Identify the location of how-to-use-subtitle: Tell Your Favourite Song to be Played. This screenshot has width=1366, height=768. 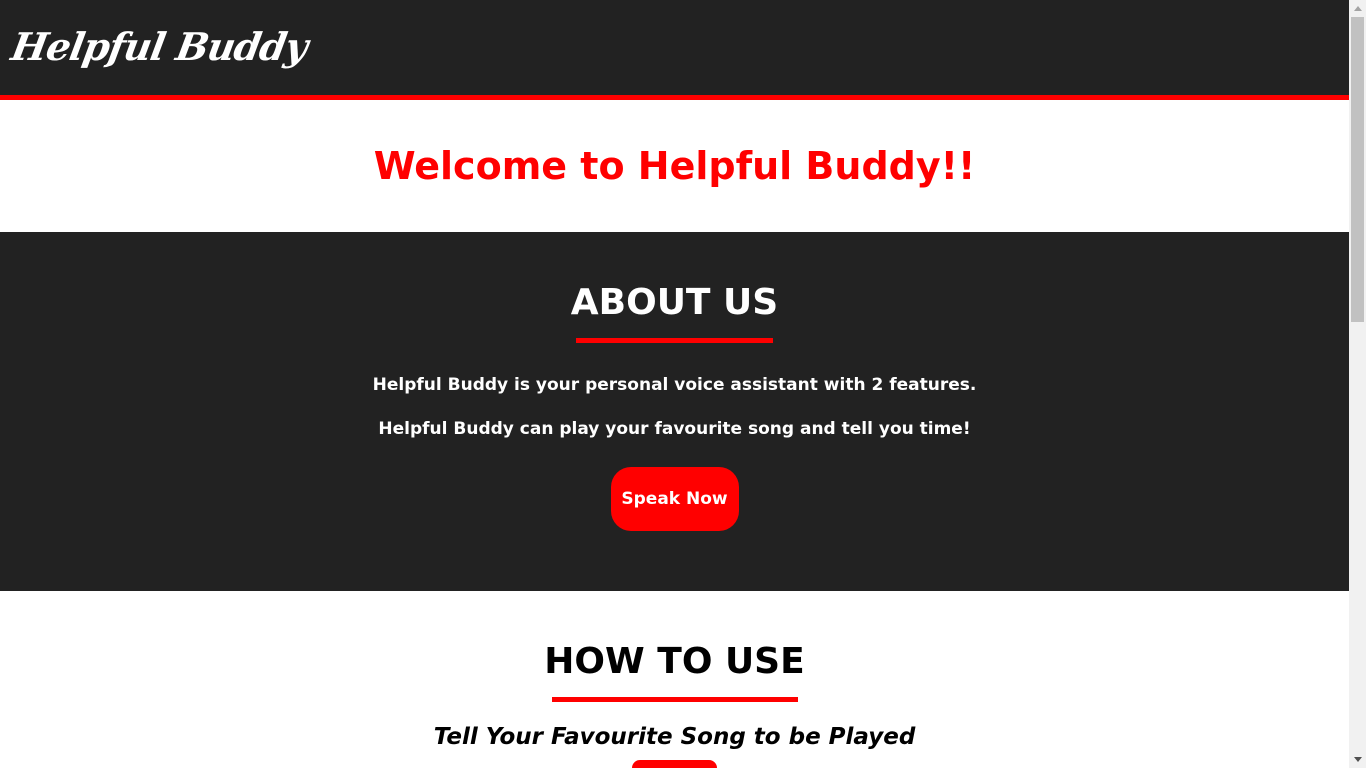
(674, 737).